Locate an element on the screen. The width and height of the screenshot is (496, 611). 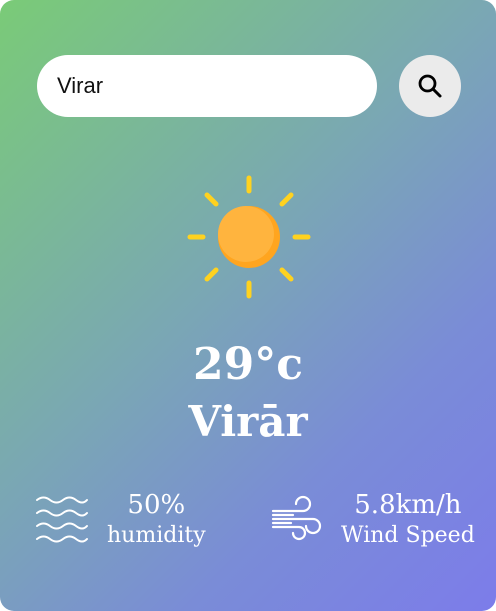
humidity-waves-icon is located at coordinates (62, 519).